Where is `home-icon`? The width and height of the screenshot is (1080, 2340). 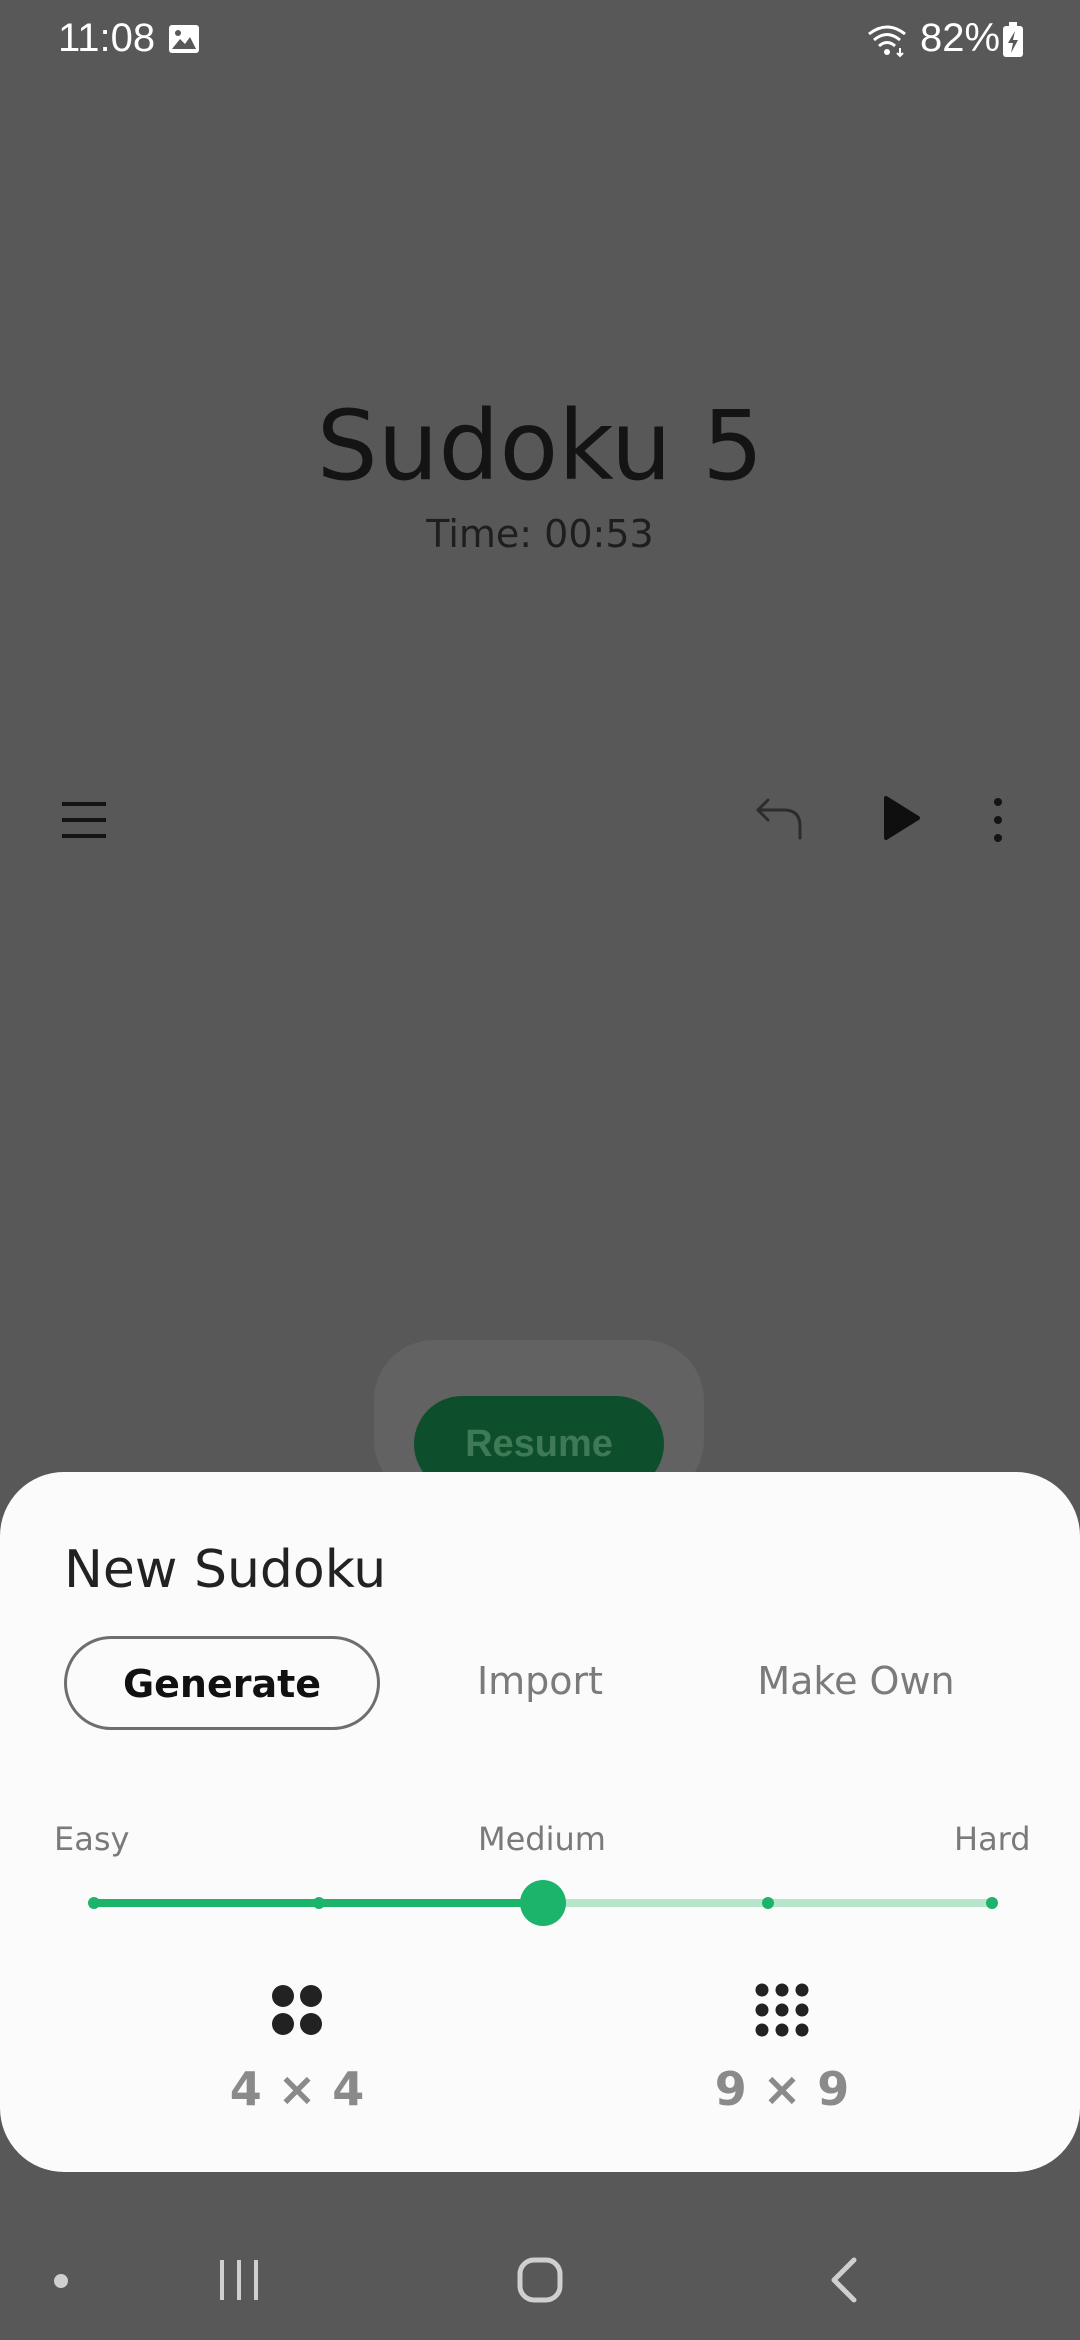
home-icon is located at coordinates (540, 2280).